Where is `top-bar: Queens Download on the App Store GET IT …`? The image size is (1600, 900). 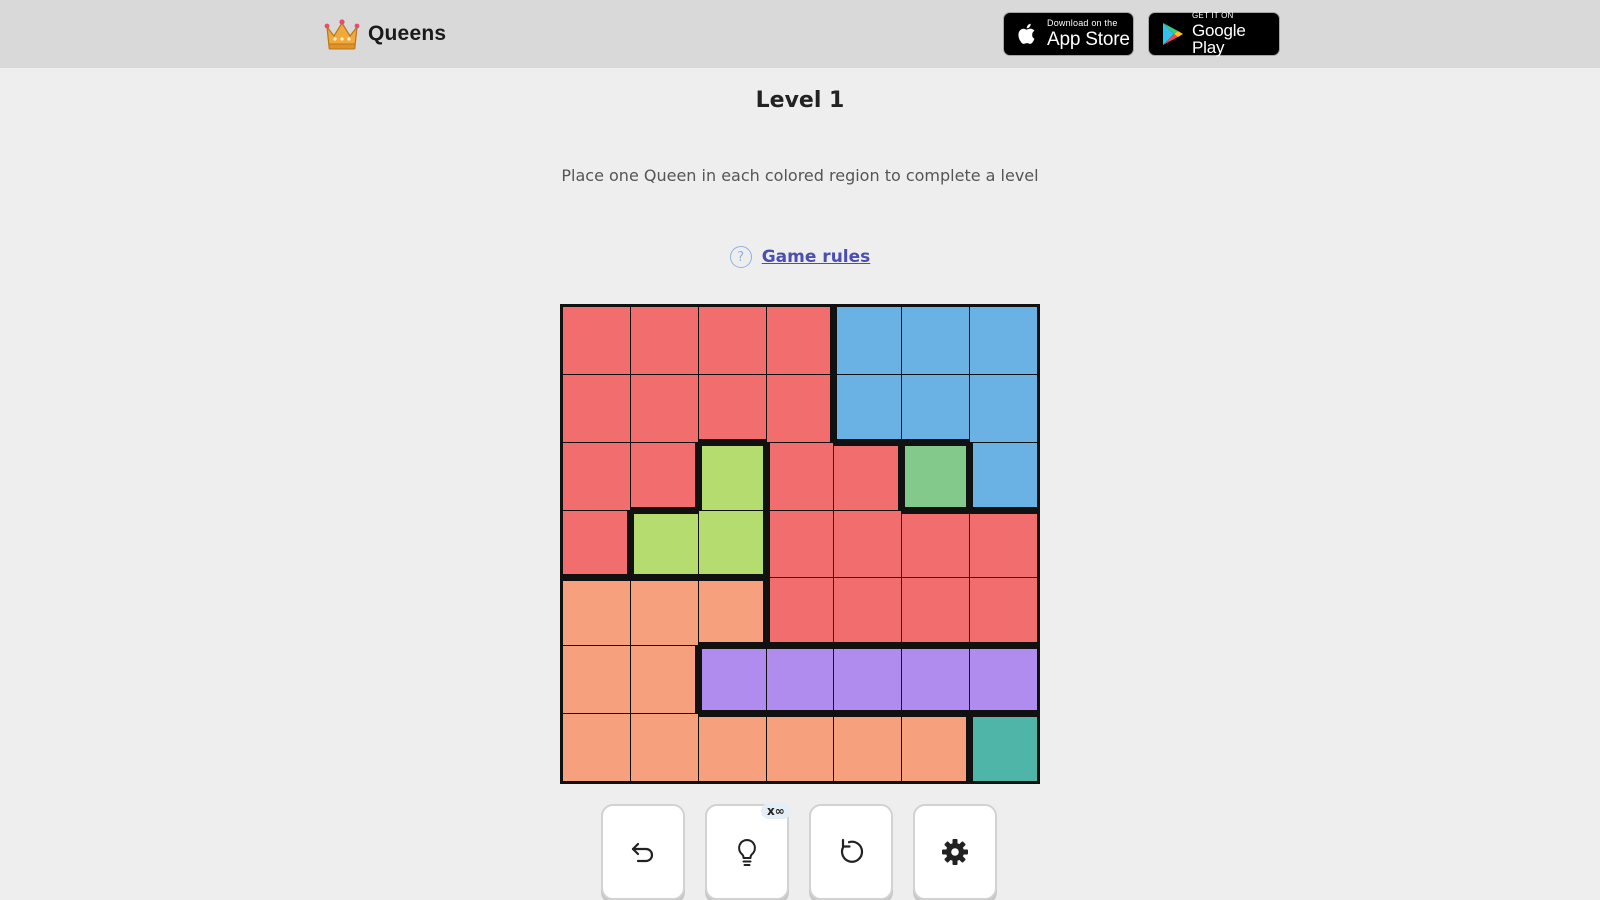
top-bar: Queens Download on the App Store GET IT … is located at coordinates (800, 34).